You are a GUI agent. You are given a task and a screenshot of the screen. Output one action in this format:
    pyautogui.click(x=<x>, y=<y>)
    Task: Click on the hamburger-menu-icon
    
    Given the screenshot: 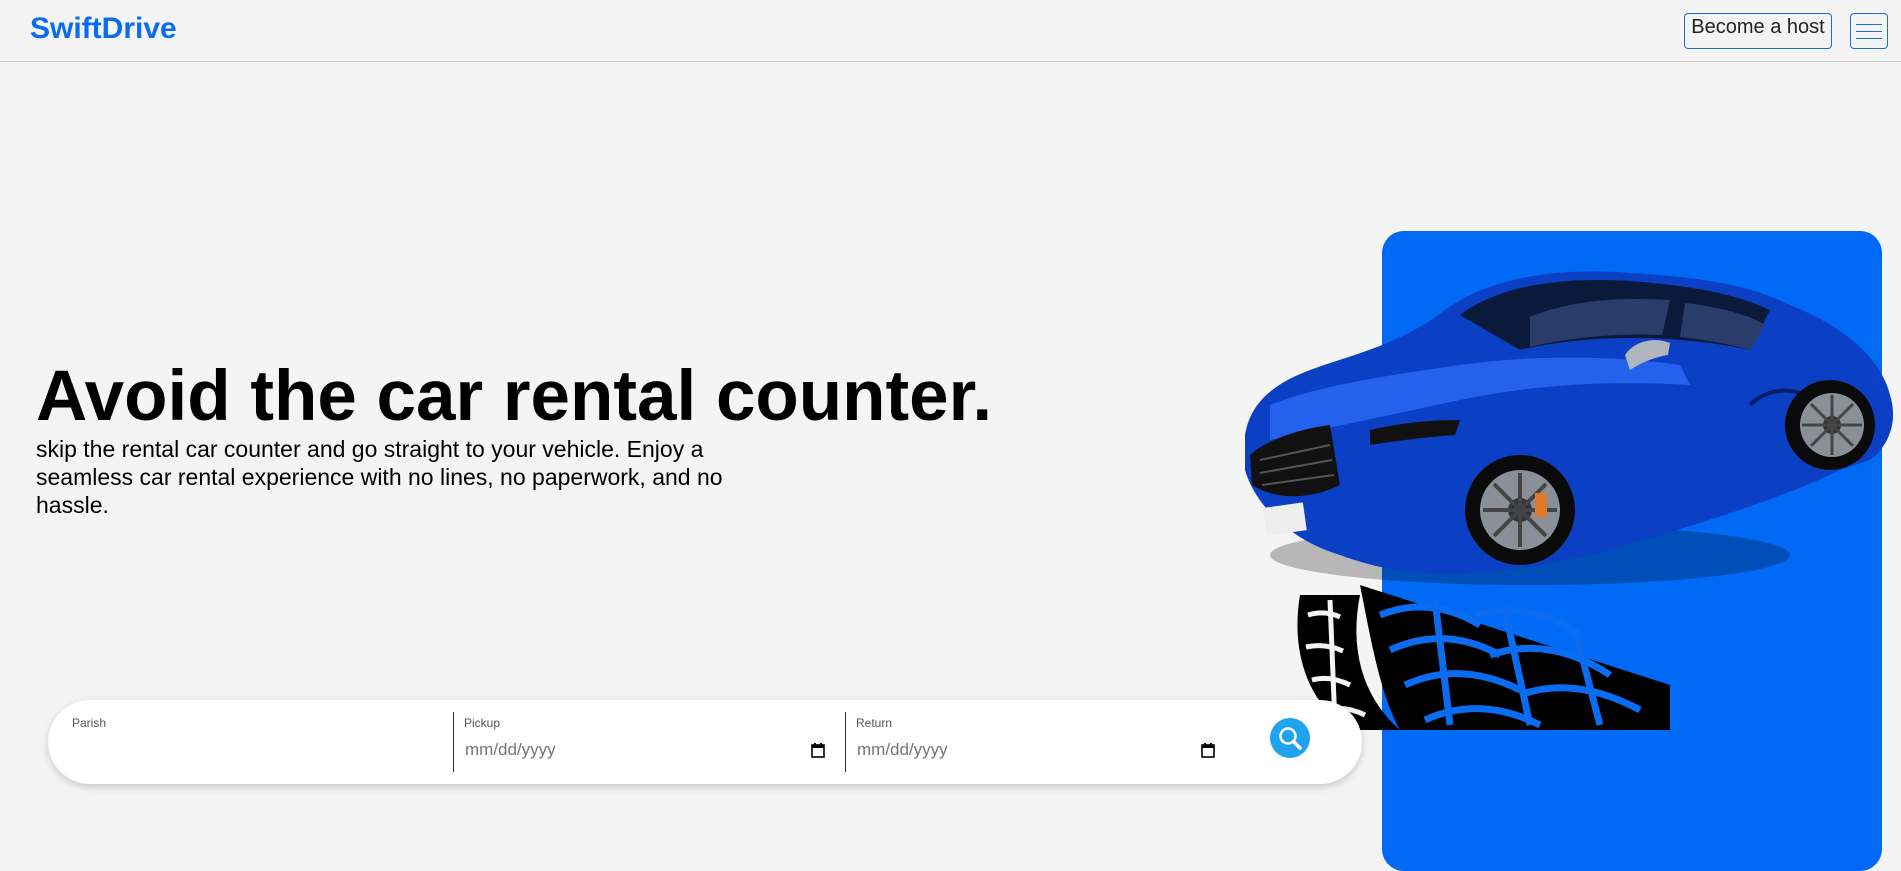 What is the action you would take?
    pyautogui.click(x=1869, y=24)
    